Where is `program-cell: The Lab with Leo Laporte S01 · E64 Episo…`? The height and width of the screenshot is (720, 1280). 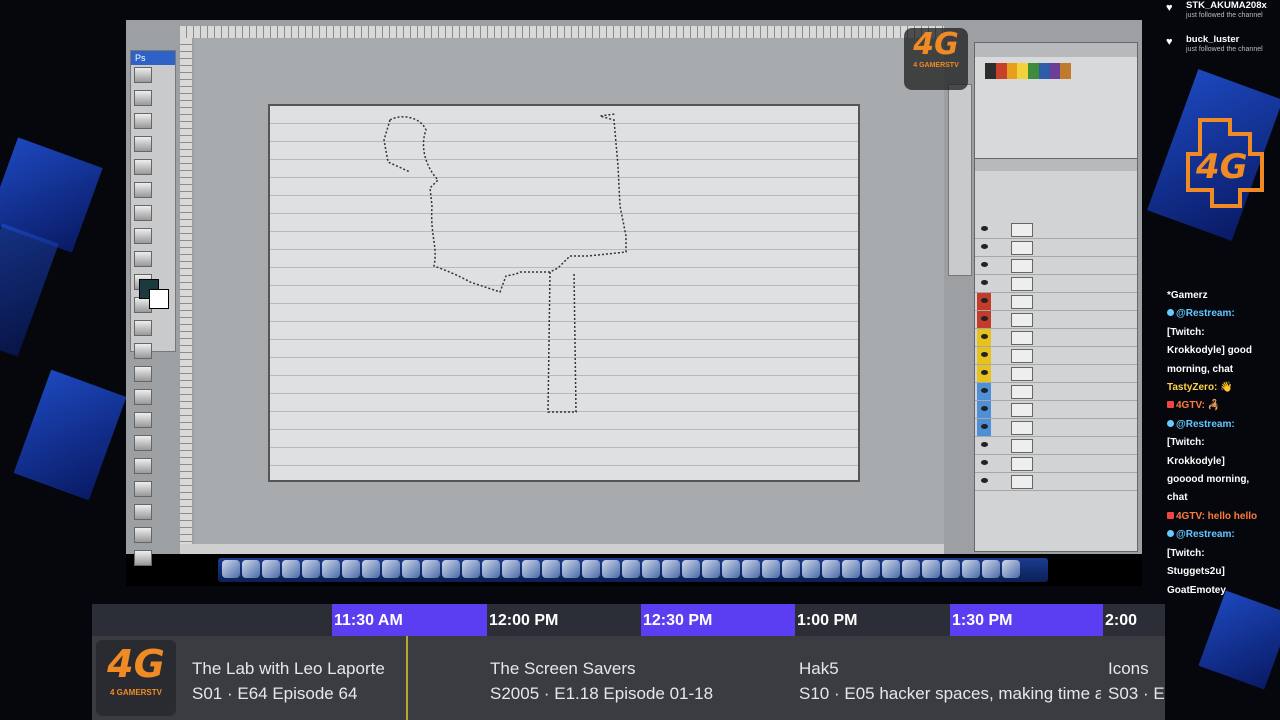
program-cell: The Lab with Leo Laporte S01 · E64 Episo… is located at coordinates (297, 681).